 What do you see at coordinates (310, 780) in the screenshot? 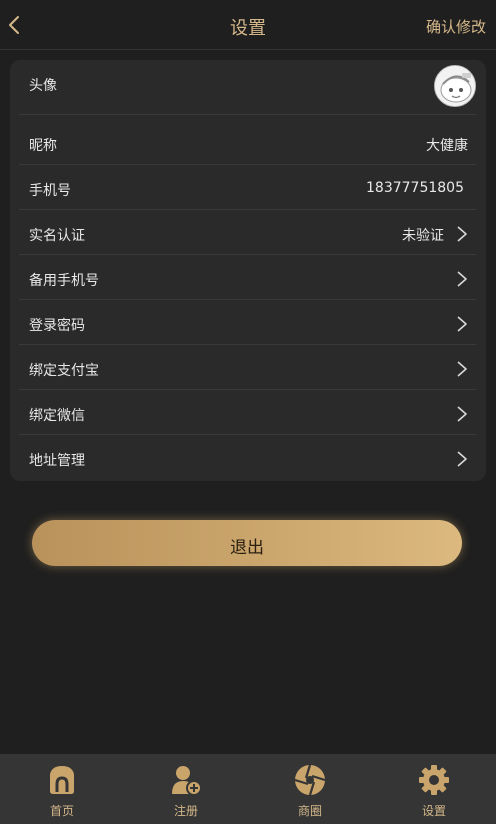
I see `aperture-icon` at bounding box center [310, 780].